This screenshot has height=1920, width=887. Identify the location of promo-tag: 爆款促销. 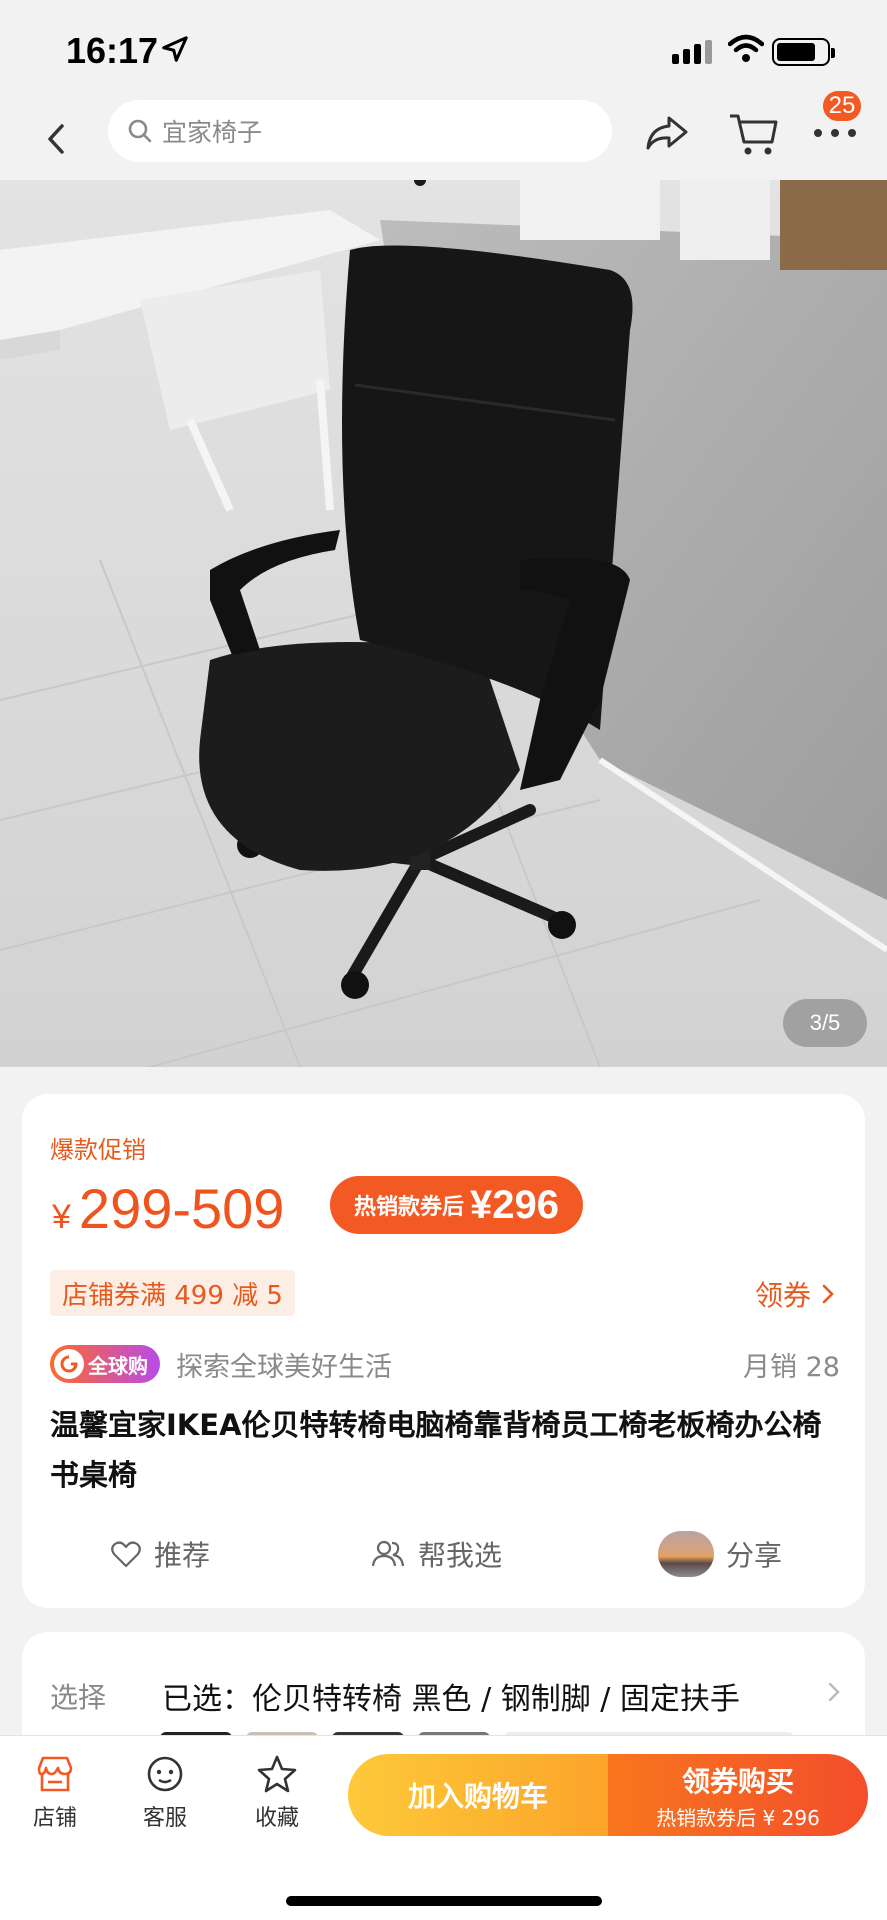
(98, 1150).